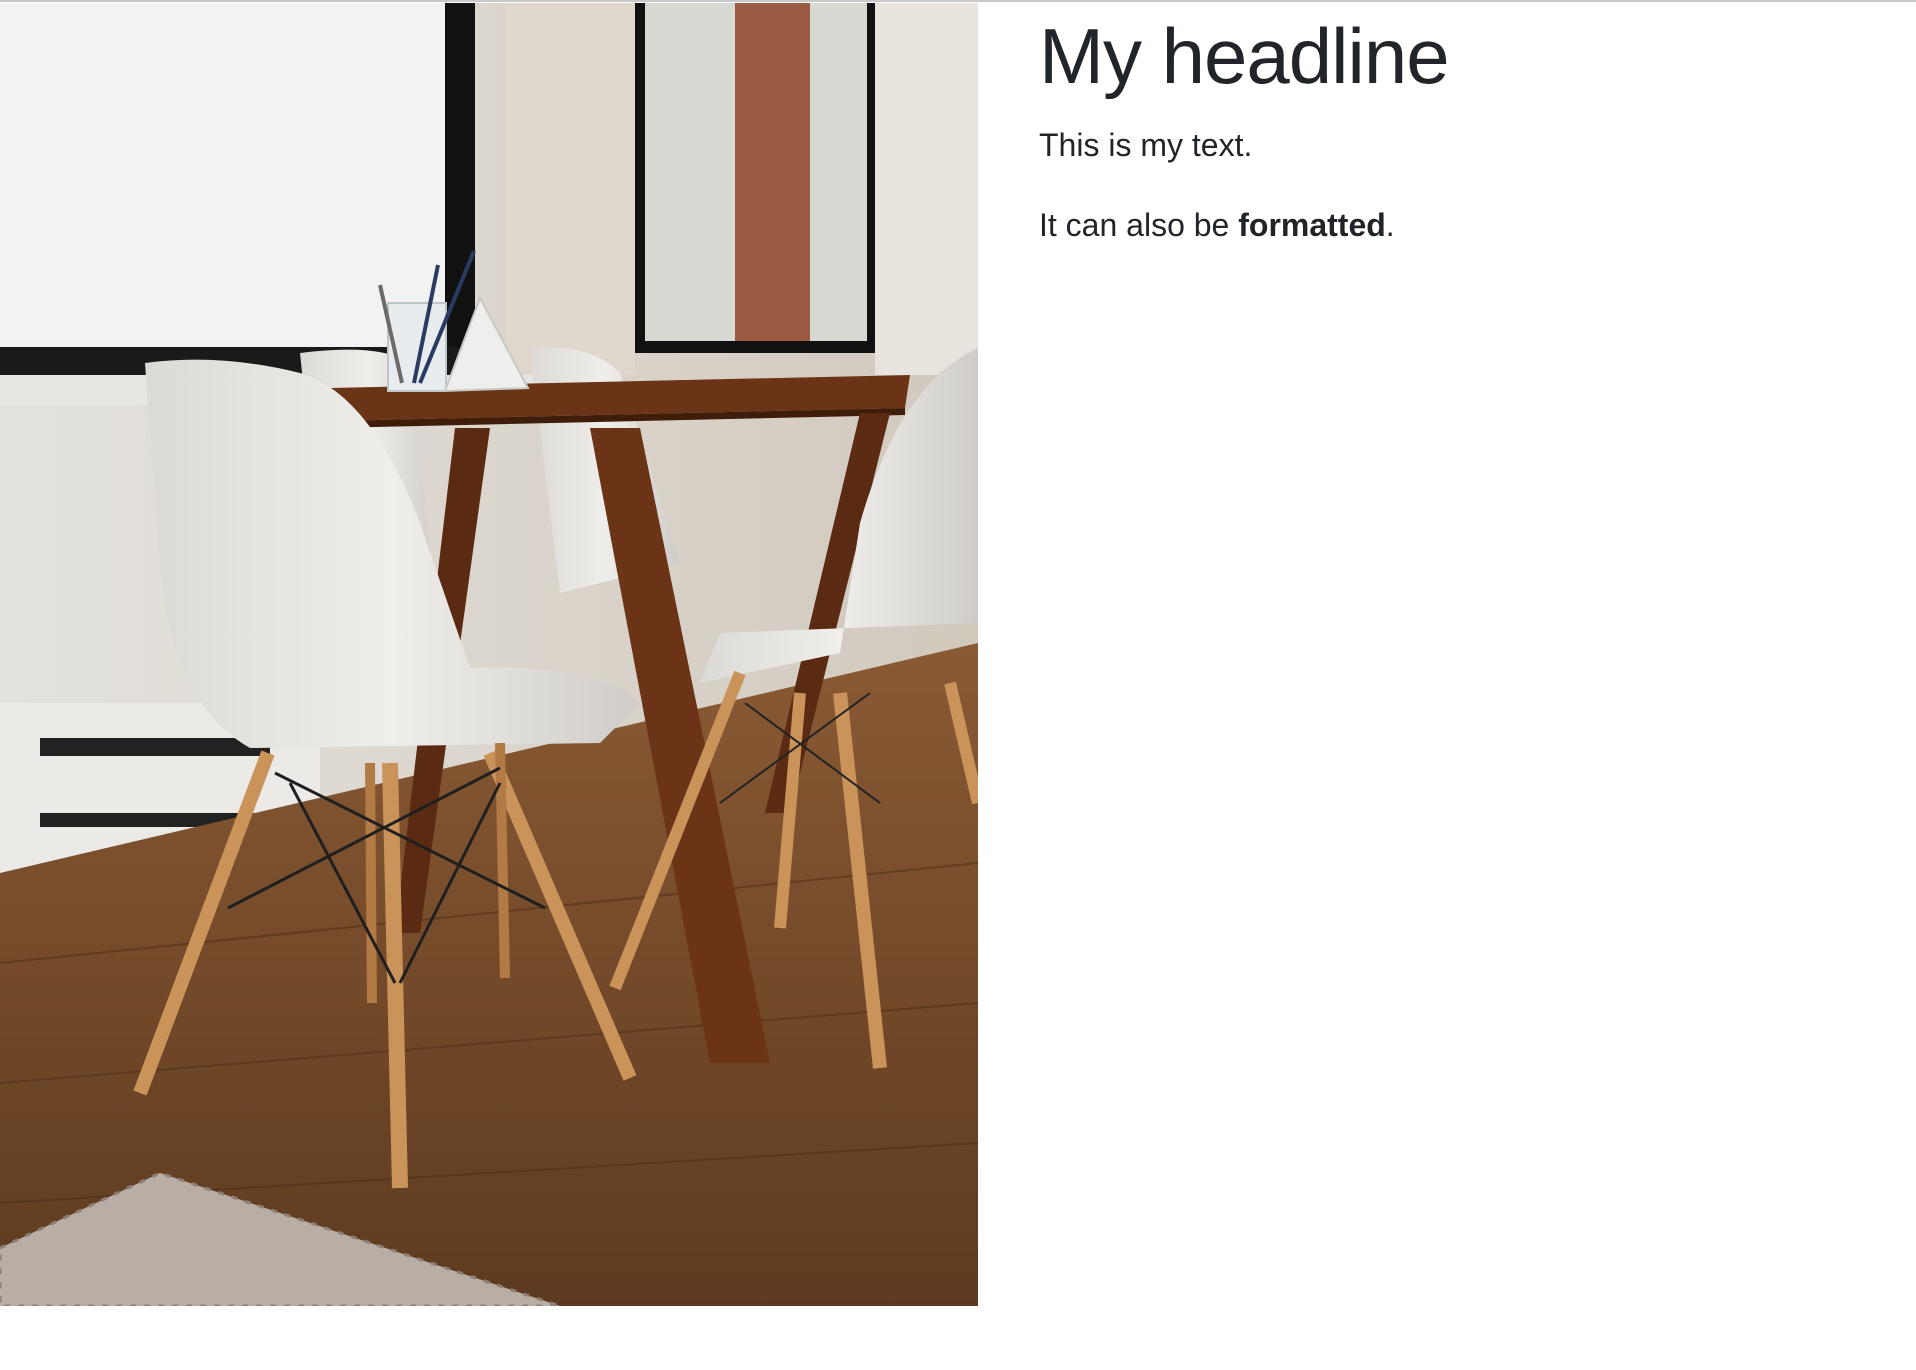  Describe the element at coordinates (1139, 225) in the screenshot. I see `formatted-text-prefix: It can also be` at that location.